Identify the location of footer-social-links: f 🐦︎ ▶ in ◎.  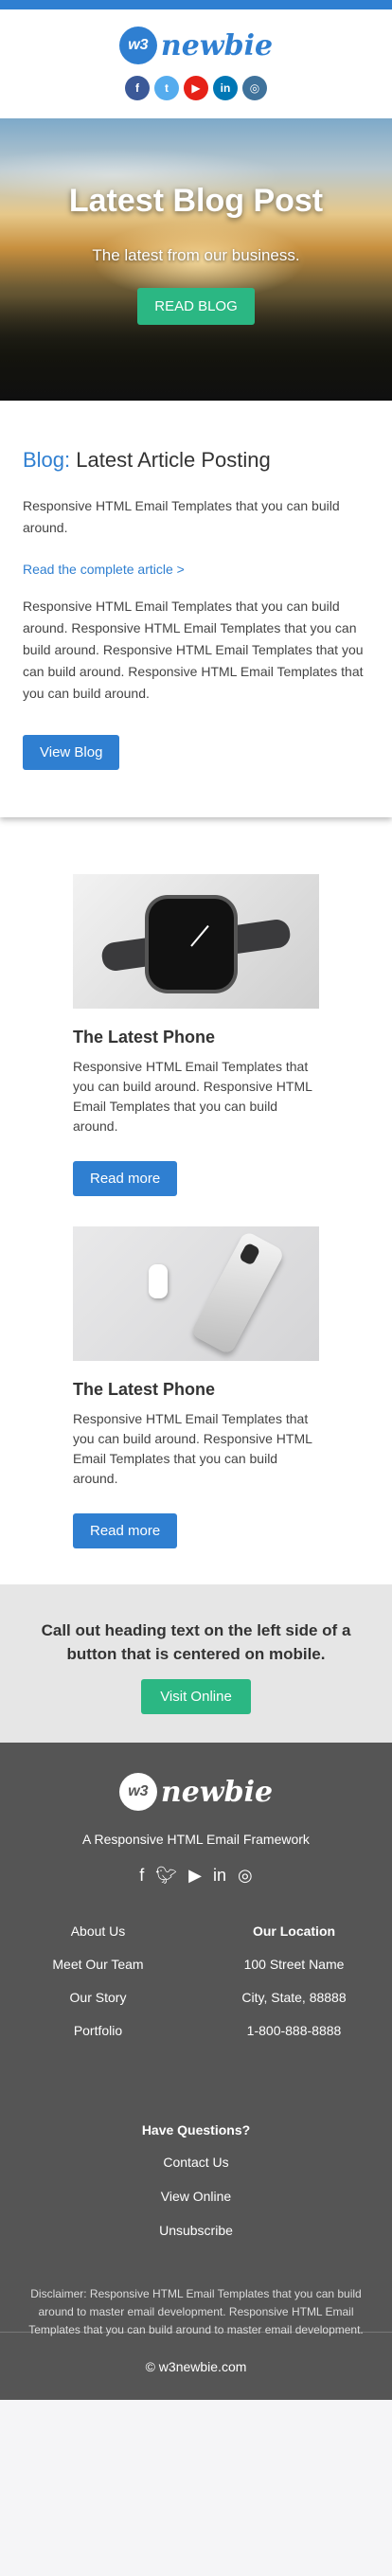
(196, 1876).